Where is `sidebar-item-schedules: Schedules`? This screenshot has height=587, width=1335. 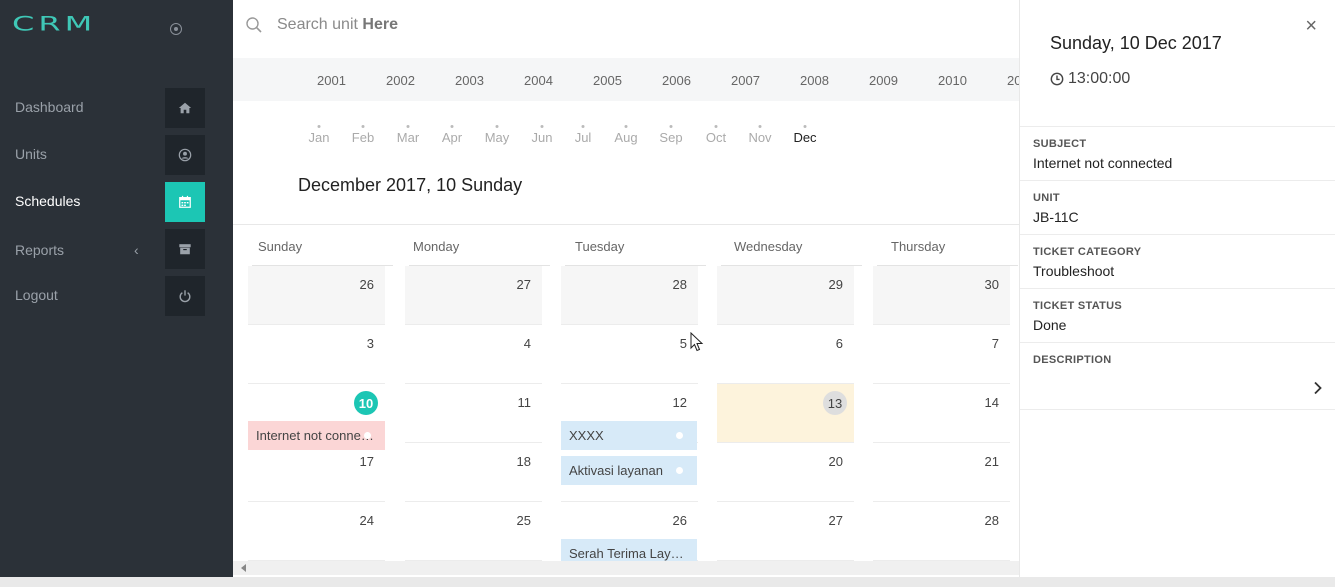
sidebar-item-schedules: Schedules is located at coordinates (116, 202).